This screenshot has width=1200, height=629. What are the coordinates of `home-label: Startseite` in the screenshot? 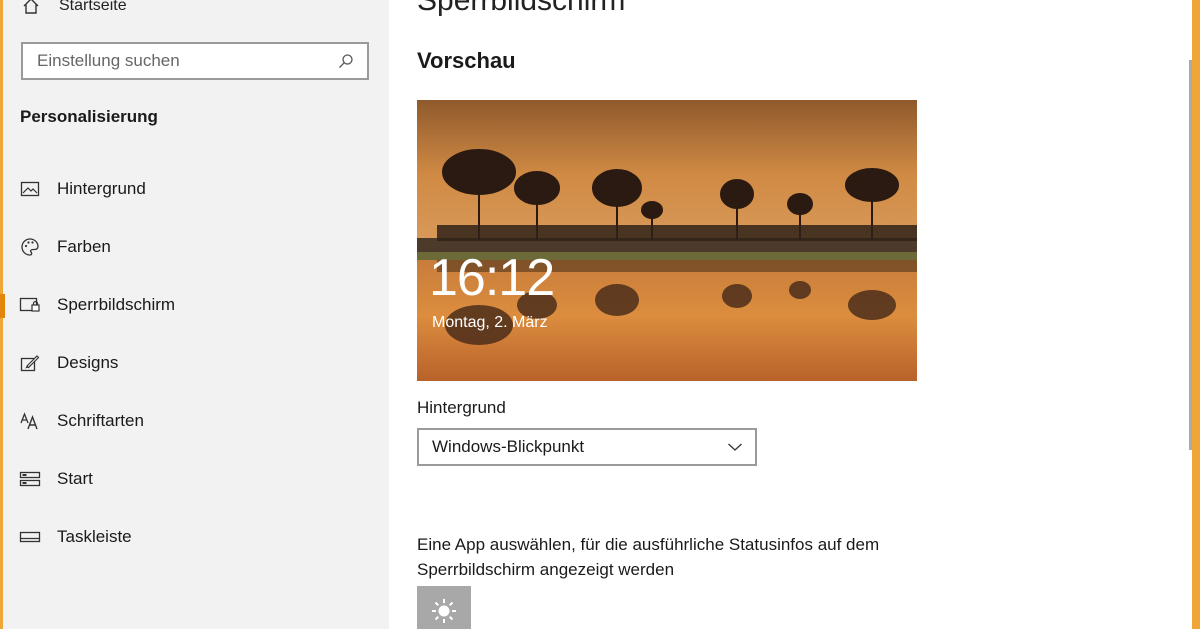 It's located at (93, 7).